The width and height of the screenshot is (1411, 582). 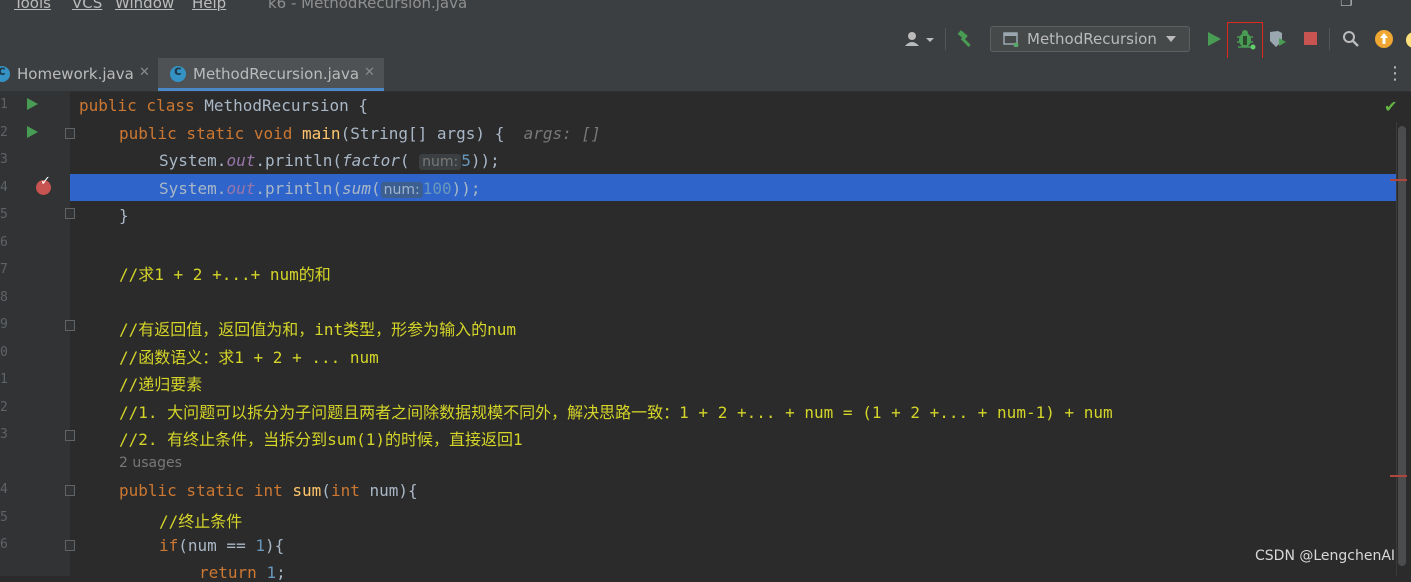 I want to click on tab-label: Homework.java, so click(x=75, y=74).